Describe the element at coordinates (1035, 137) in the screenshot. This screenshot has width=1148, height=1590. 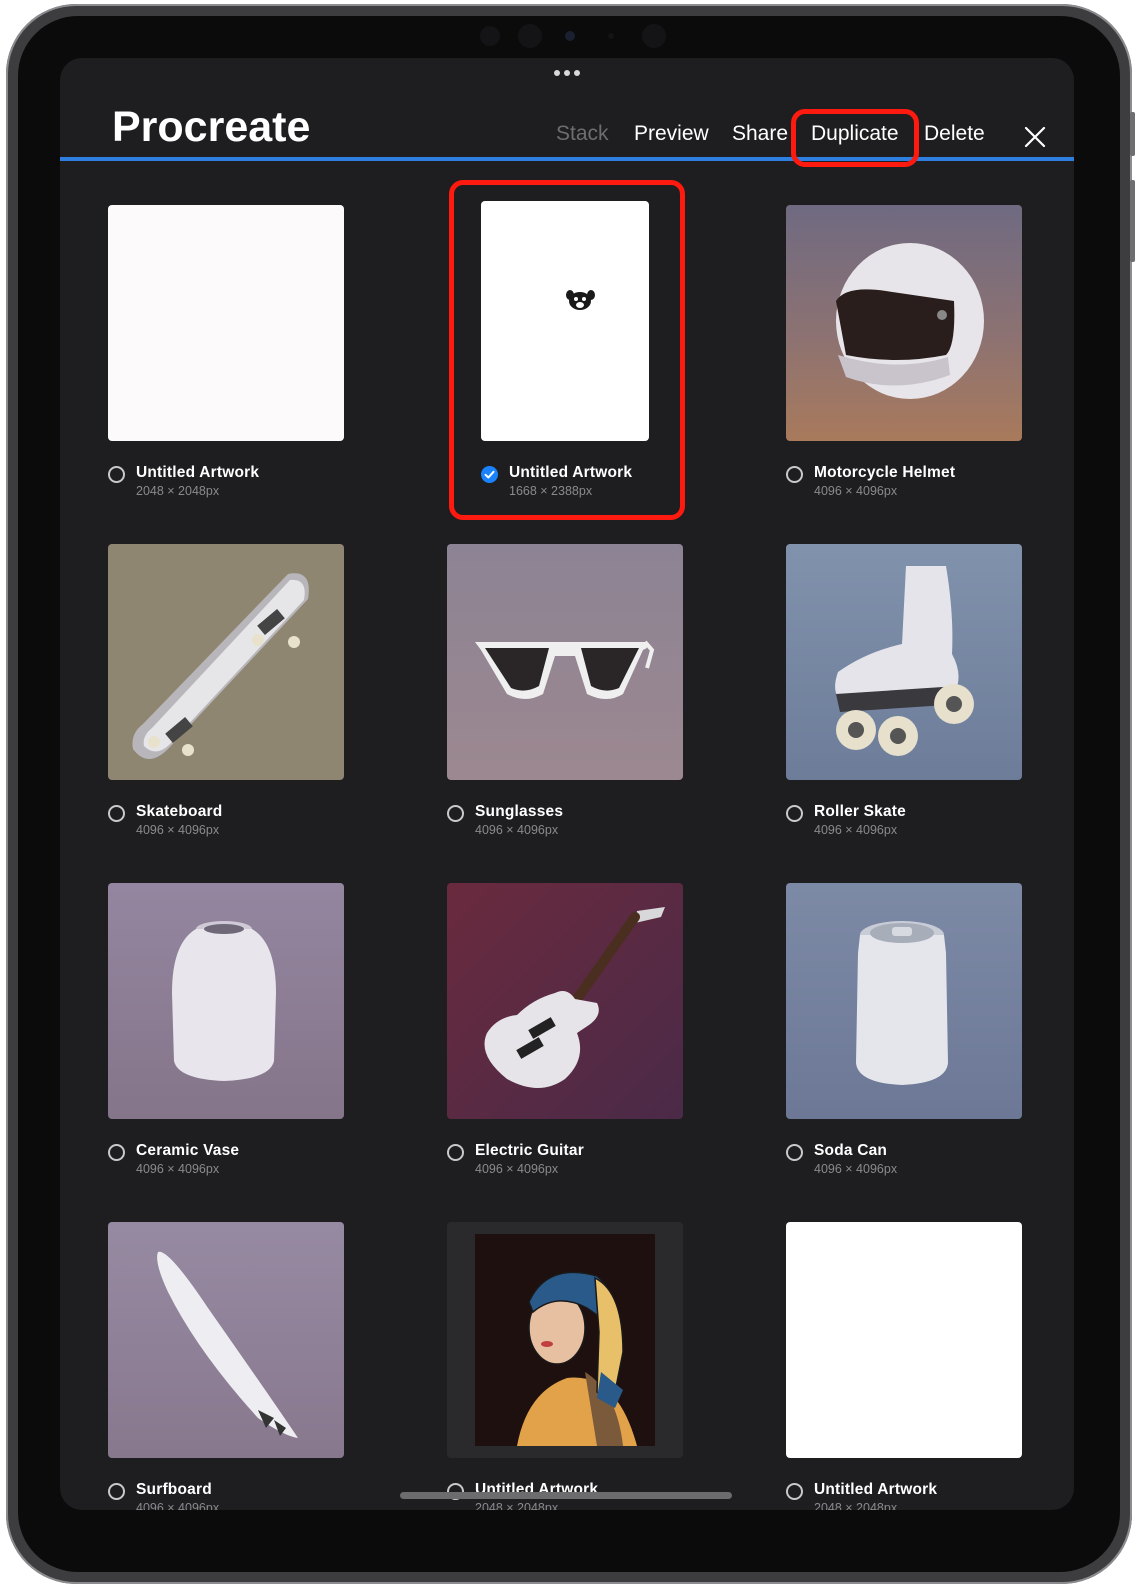
I see `close-icon` at that location.